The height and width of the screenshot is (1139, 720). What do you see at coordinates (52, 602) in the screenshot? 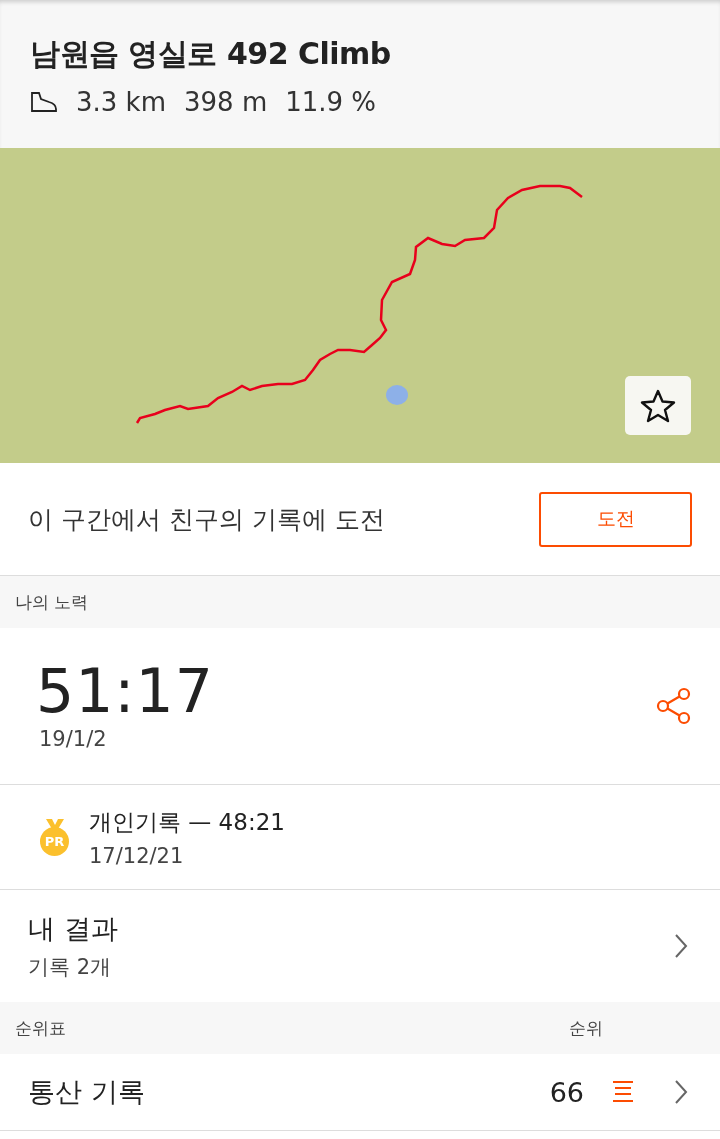
I see `section-header: 나의 노력` at bounding box center [52, 602].